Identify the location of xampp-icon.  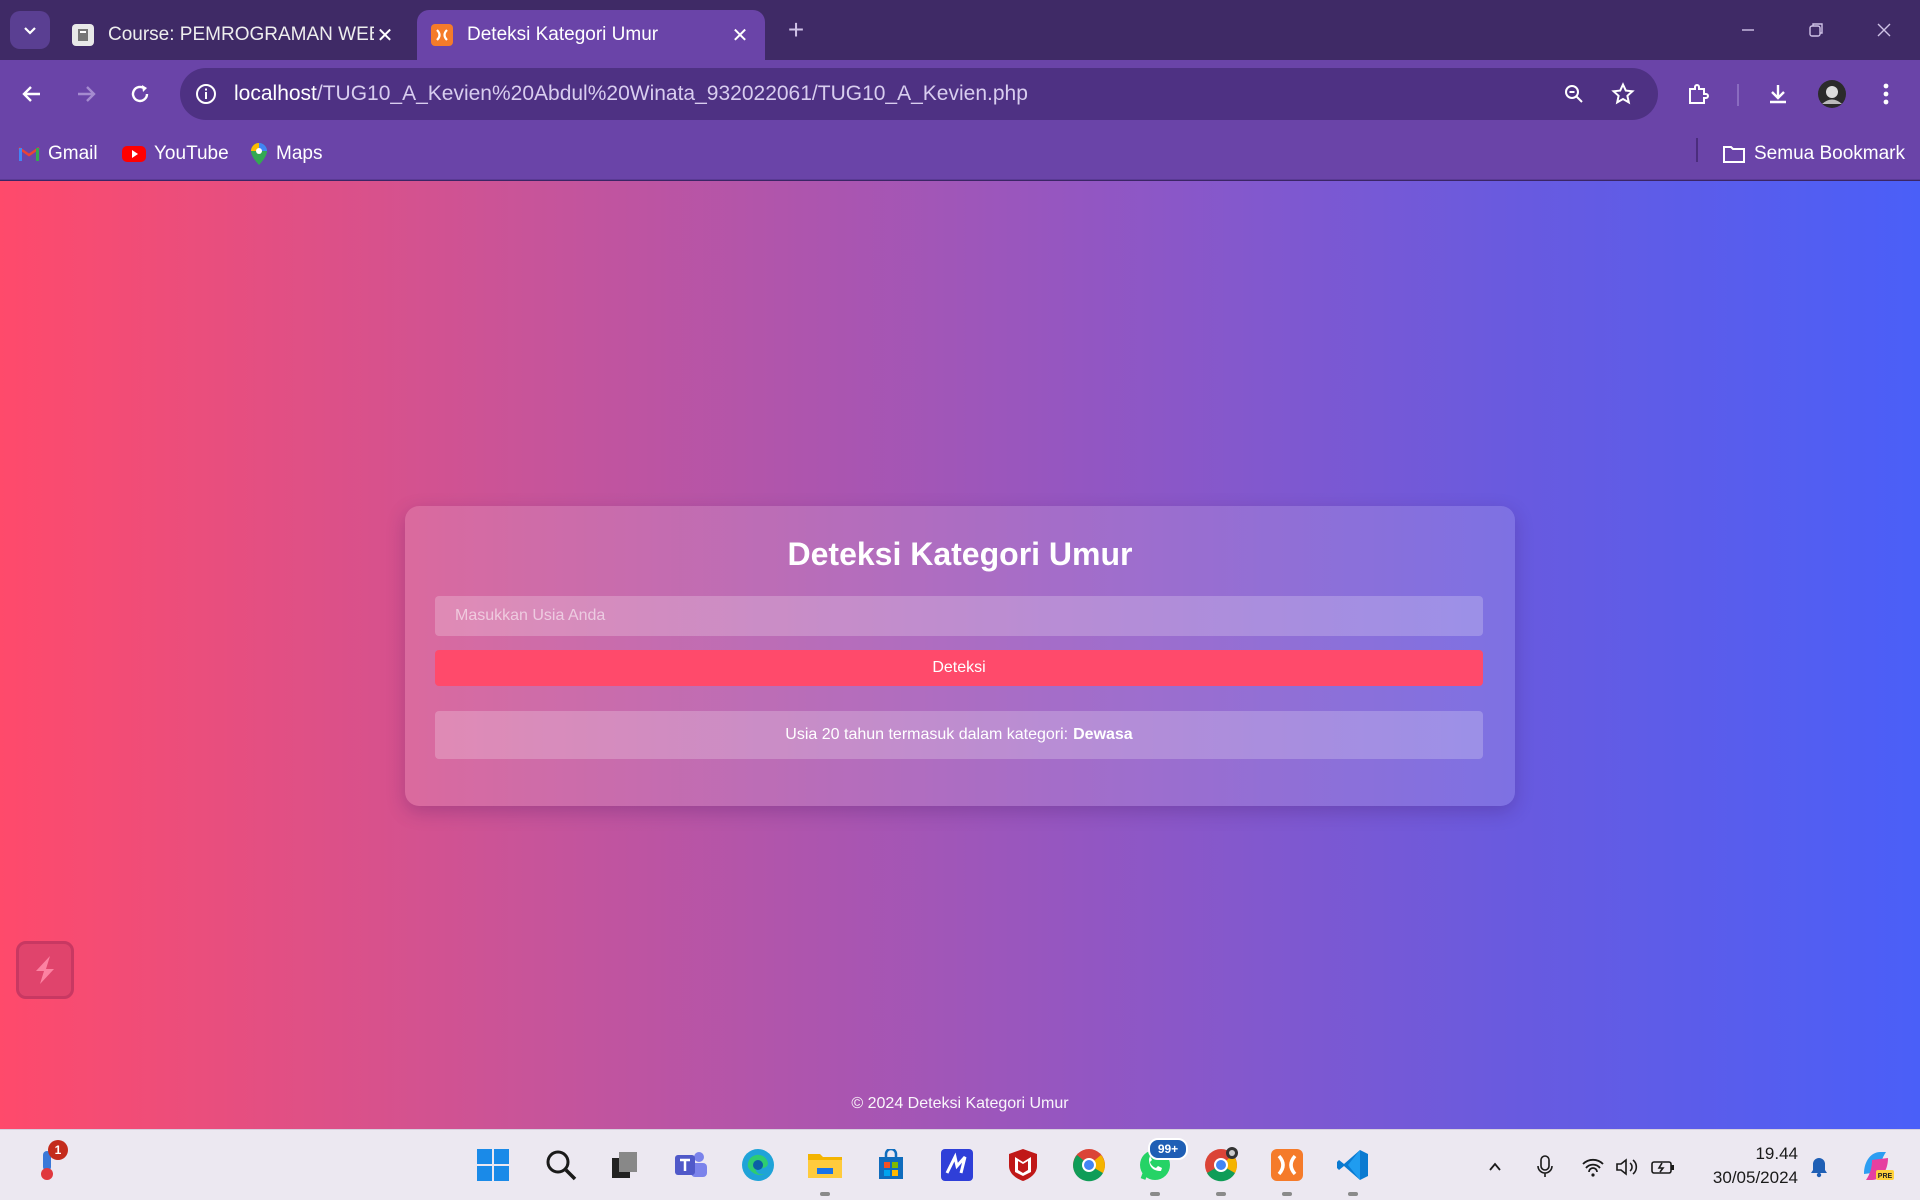
(1287, 1165).